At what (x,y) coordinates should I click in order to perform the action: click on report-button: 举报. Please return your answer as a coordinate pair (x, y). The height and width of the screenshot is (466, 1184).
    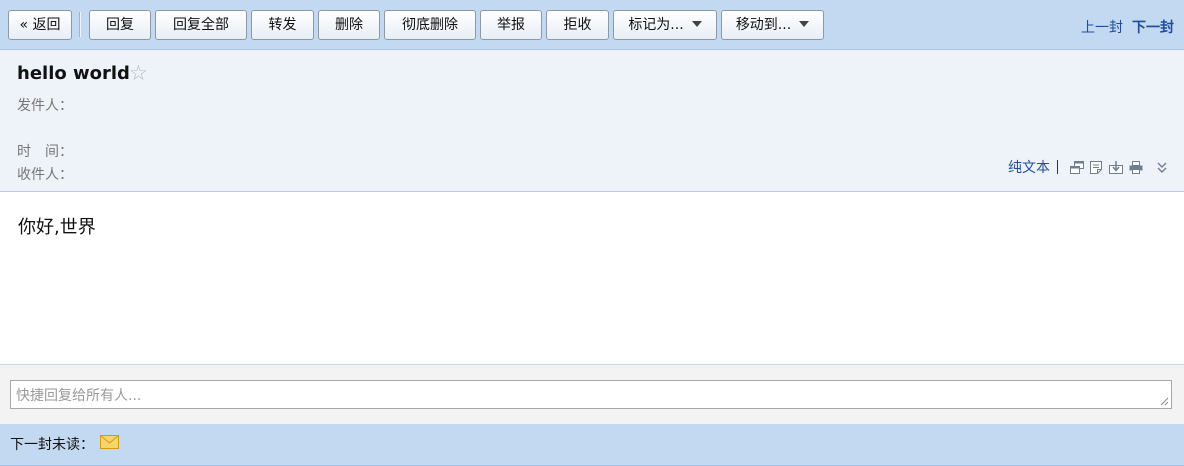
    Looking at the image, I should click on (511, 25).